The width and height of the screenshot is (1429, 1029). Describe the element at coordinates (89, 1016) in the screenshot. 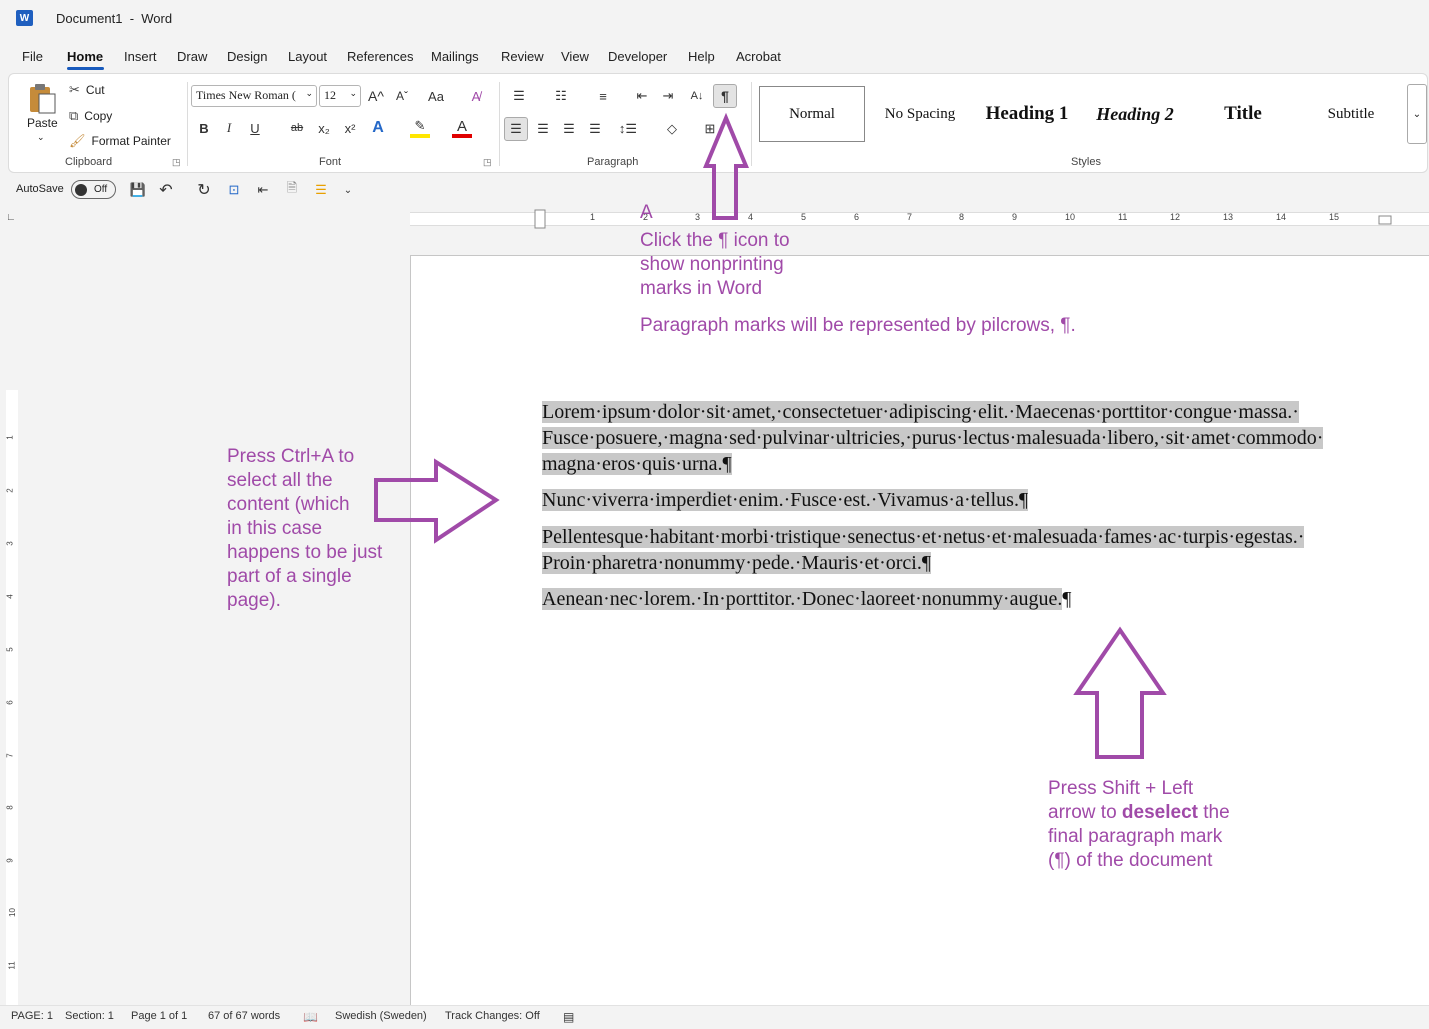

I see `status-section: Section: 1` at that location.